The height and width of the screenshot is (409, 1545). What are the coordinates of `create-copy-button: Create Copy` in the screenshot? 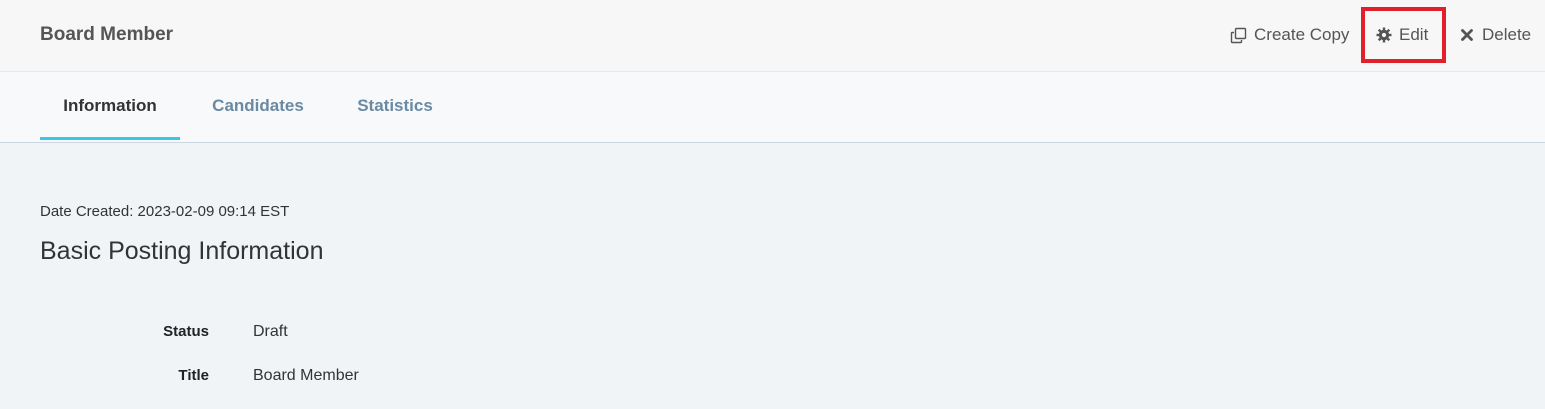 It's located at (1289, 35).